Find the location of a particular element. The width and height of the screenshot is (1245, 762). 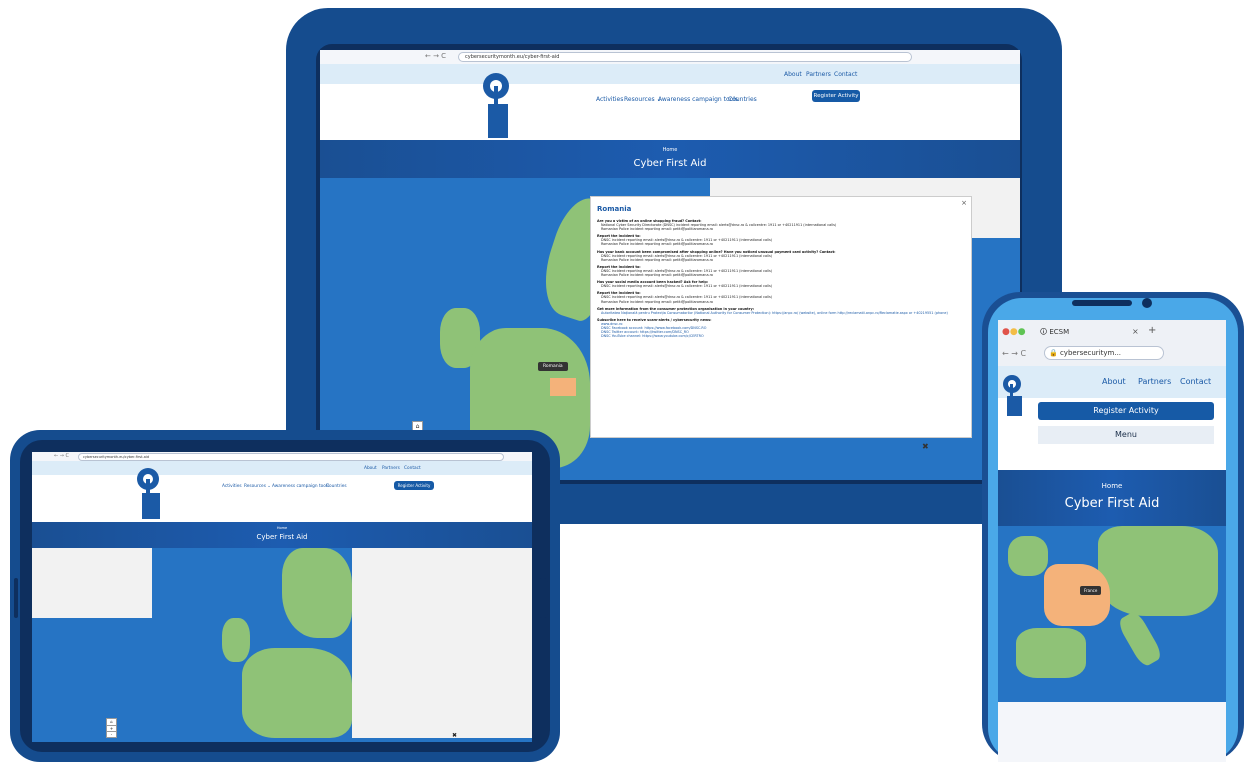

europe-map: France is located at coordinates (1112, 614).